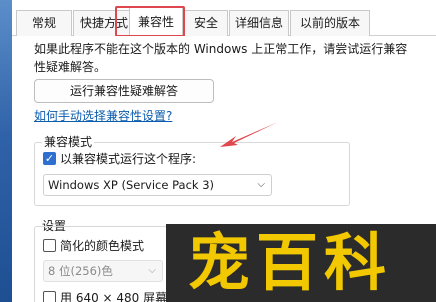 The width and height of the screenshot is (436, 302). Describe the element at coordinates (330, 23) in the screenshot. I see `tab-previous-versions: 以前的版本` at that location.